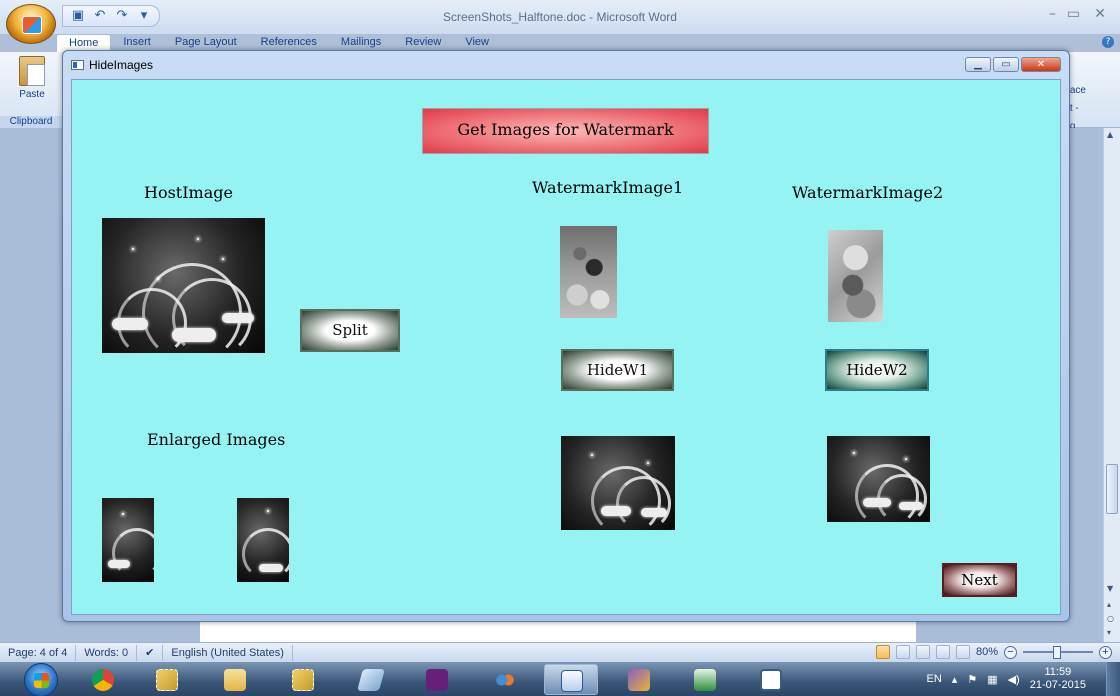 This screenshot has height=696, width=1120. I want to click on close-icon: ✕, so click(1100, 14).